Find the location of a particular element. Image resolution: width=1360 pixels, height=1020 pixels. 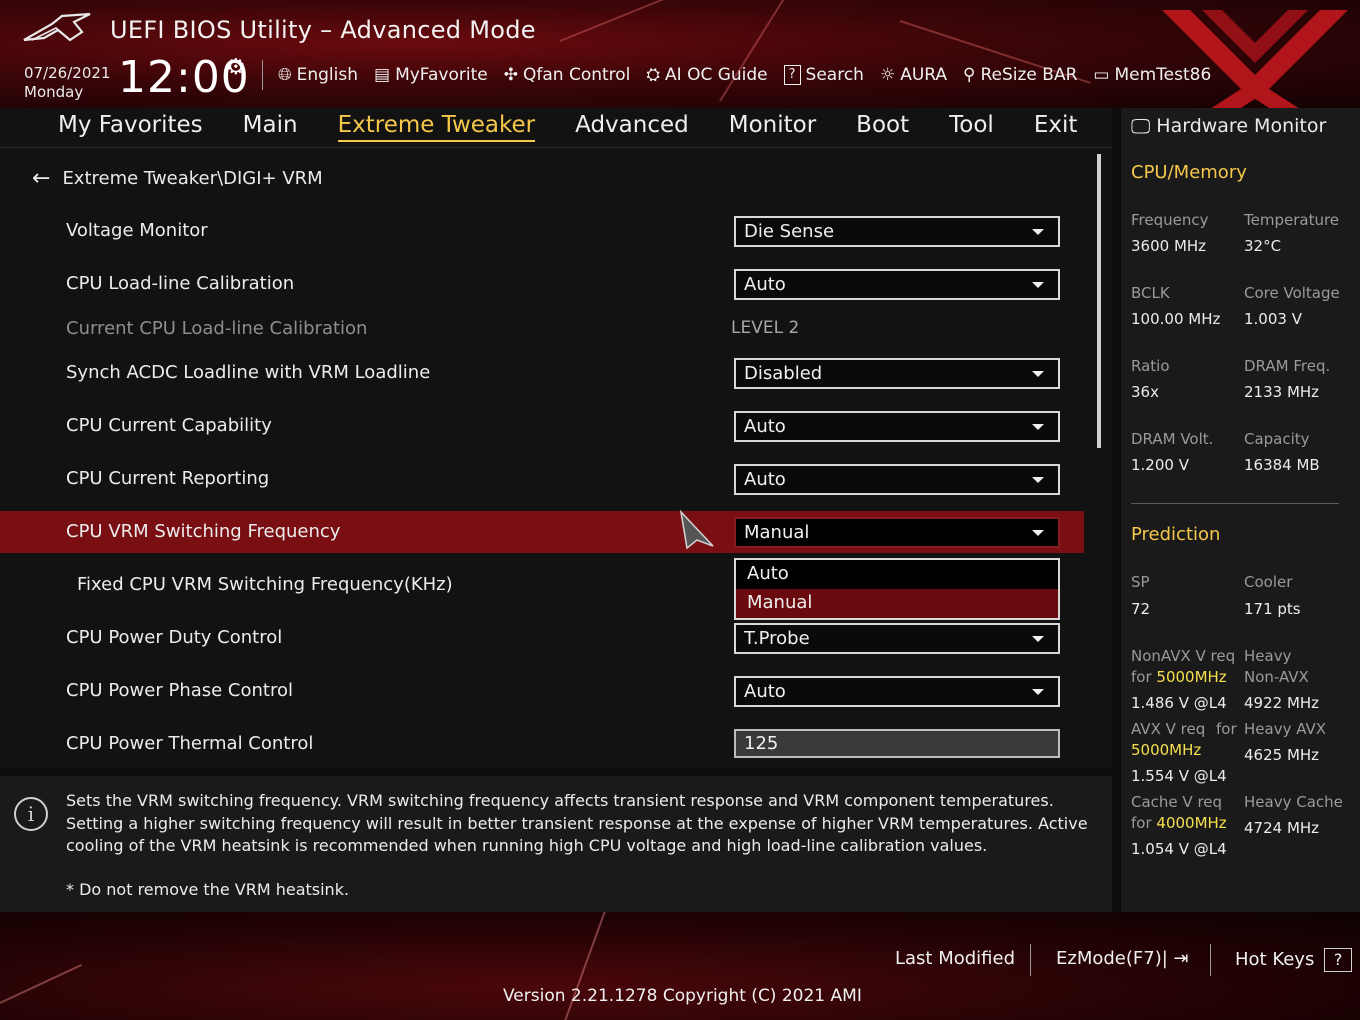

row-label: Voltage Monitor is located at coordinates (137, 230).